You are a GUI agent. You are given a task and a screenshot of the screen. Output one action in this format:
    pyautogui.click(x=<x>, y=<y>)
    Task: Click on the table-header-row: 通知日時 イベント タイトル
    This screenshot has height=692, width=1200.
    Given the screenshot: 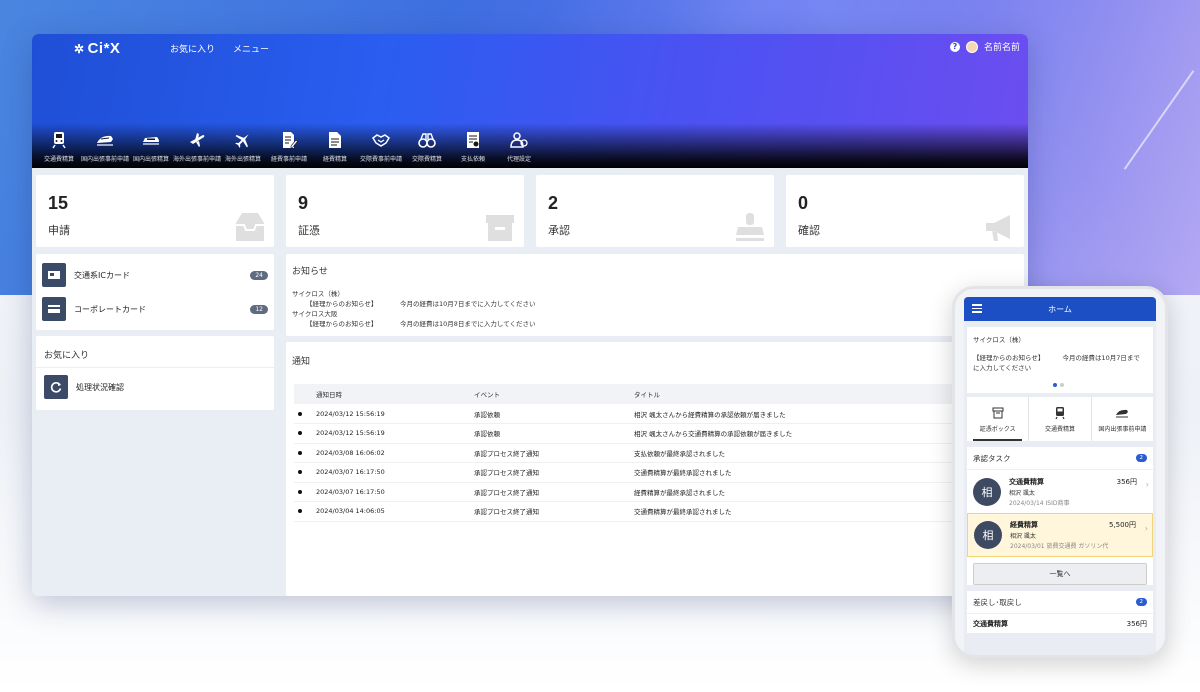 What is the action you would take?
    pyautogui.click(x=624, y=394)
    